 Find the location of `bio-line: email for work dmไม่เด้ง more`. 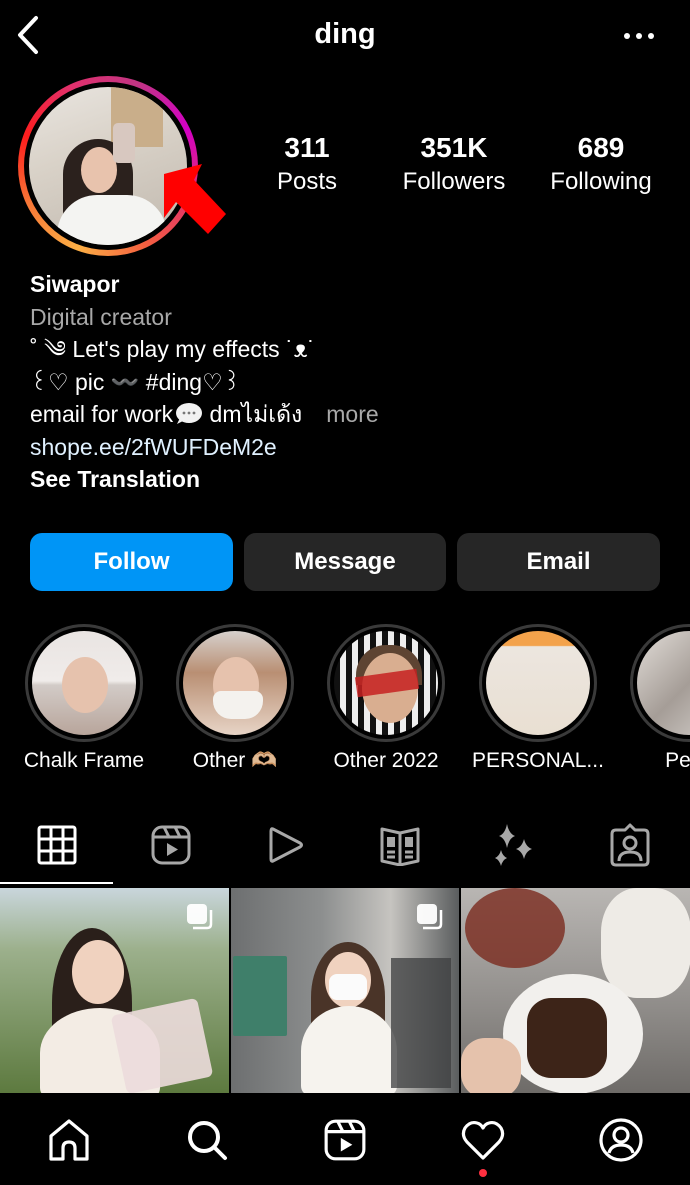

bio-line: email for work dmไม่เด้ง more is located at coordinates (350, 414).